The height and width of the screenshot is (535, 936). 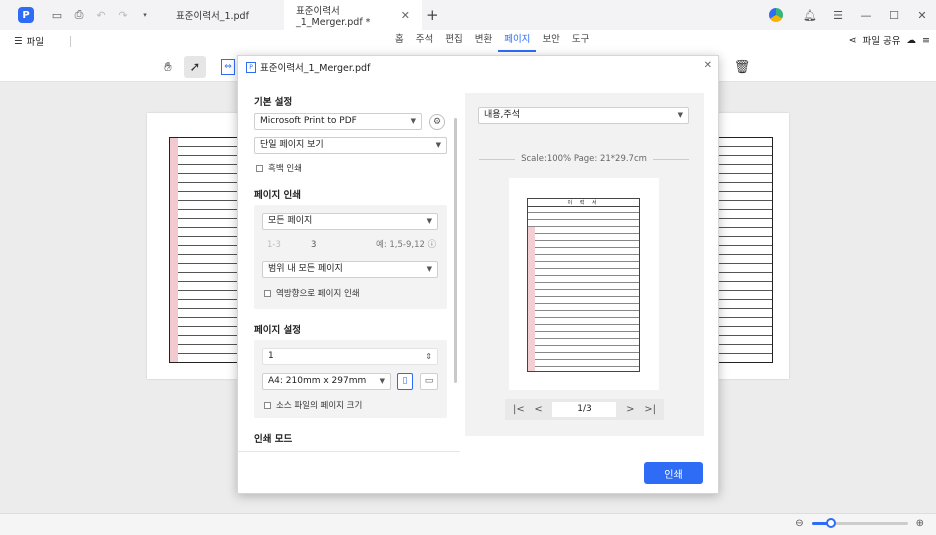 I want to click on quick-access-dropdown-icon: ▾, so click(x=145, y=15).